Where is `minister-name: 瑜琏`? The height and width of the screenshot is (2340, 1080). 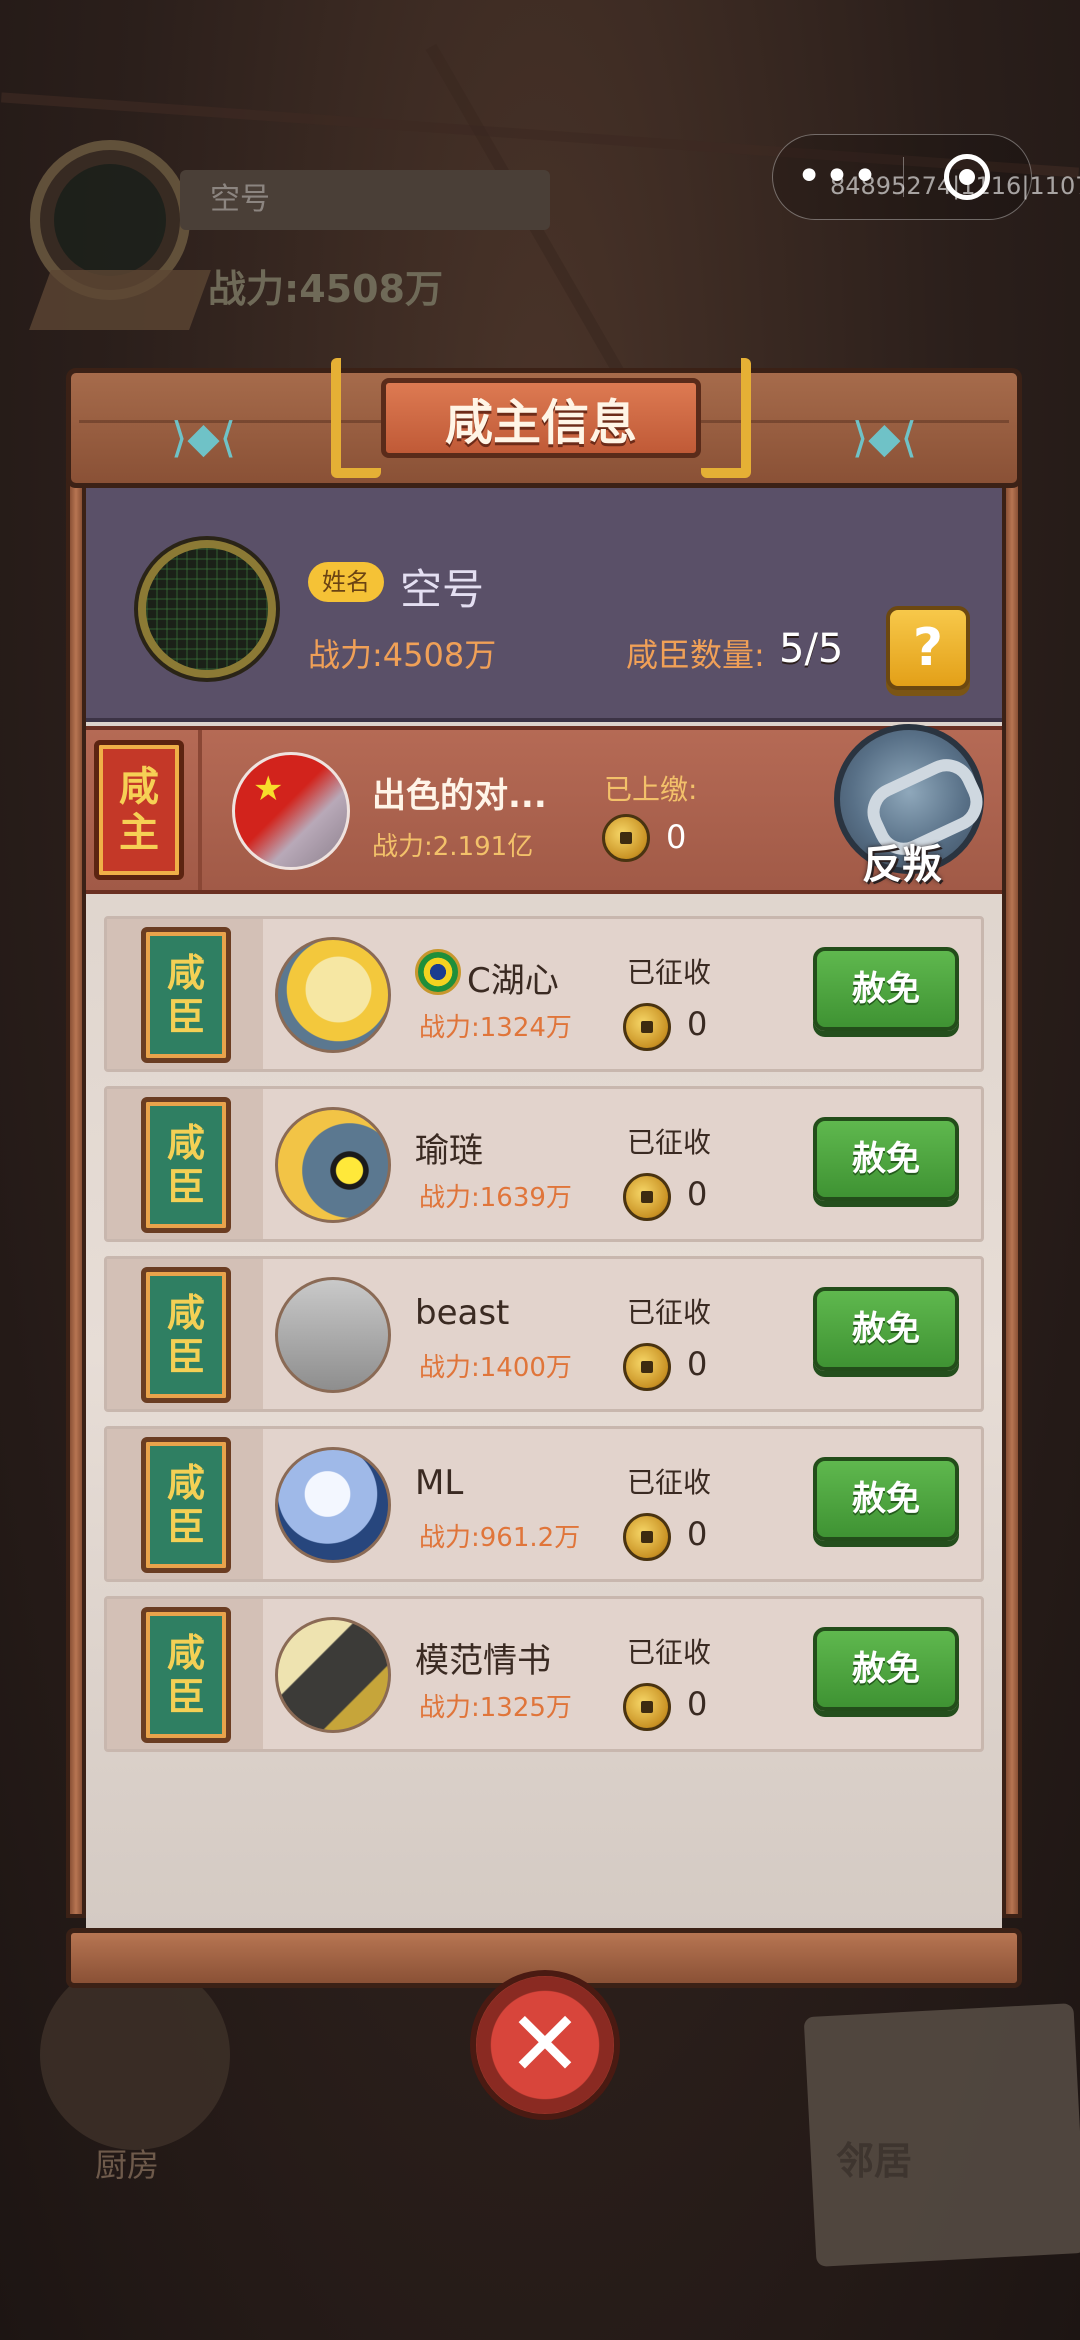
minister-name: 瑜琏 is located at coordinates (449, 1151).